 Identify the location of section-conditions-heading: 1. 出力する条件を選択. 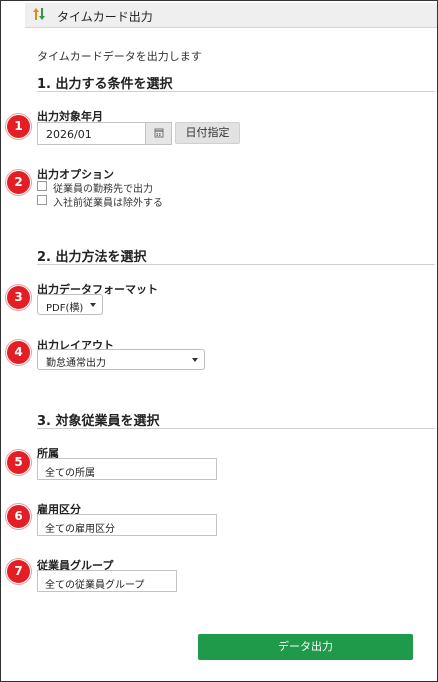
(105, 84).